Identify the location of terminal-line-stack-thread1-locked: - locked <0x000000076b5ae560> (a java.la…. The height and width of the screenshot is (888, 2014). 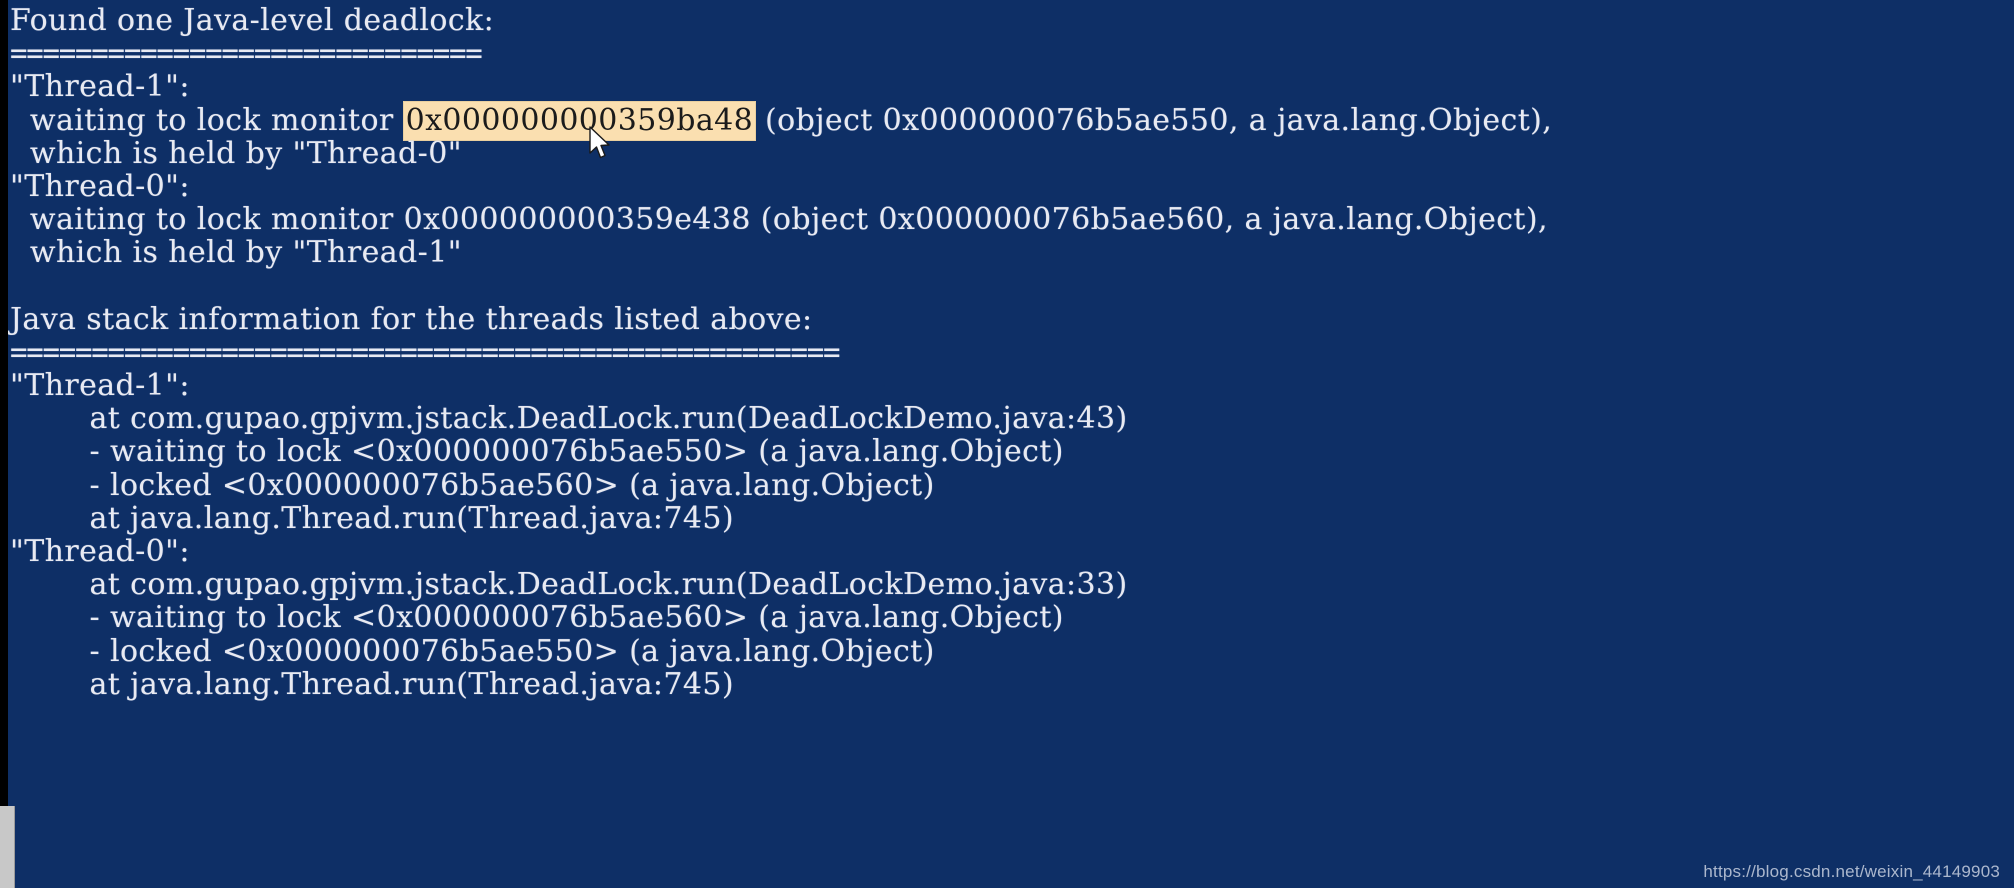
(472, 485).